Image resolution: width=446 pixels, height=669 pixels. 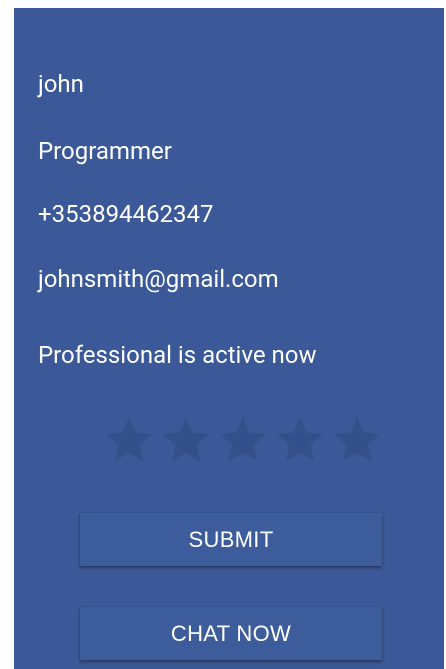 I want to click on profile-status: Professional is active now, so click(x=177, y=355).